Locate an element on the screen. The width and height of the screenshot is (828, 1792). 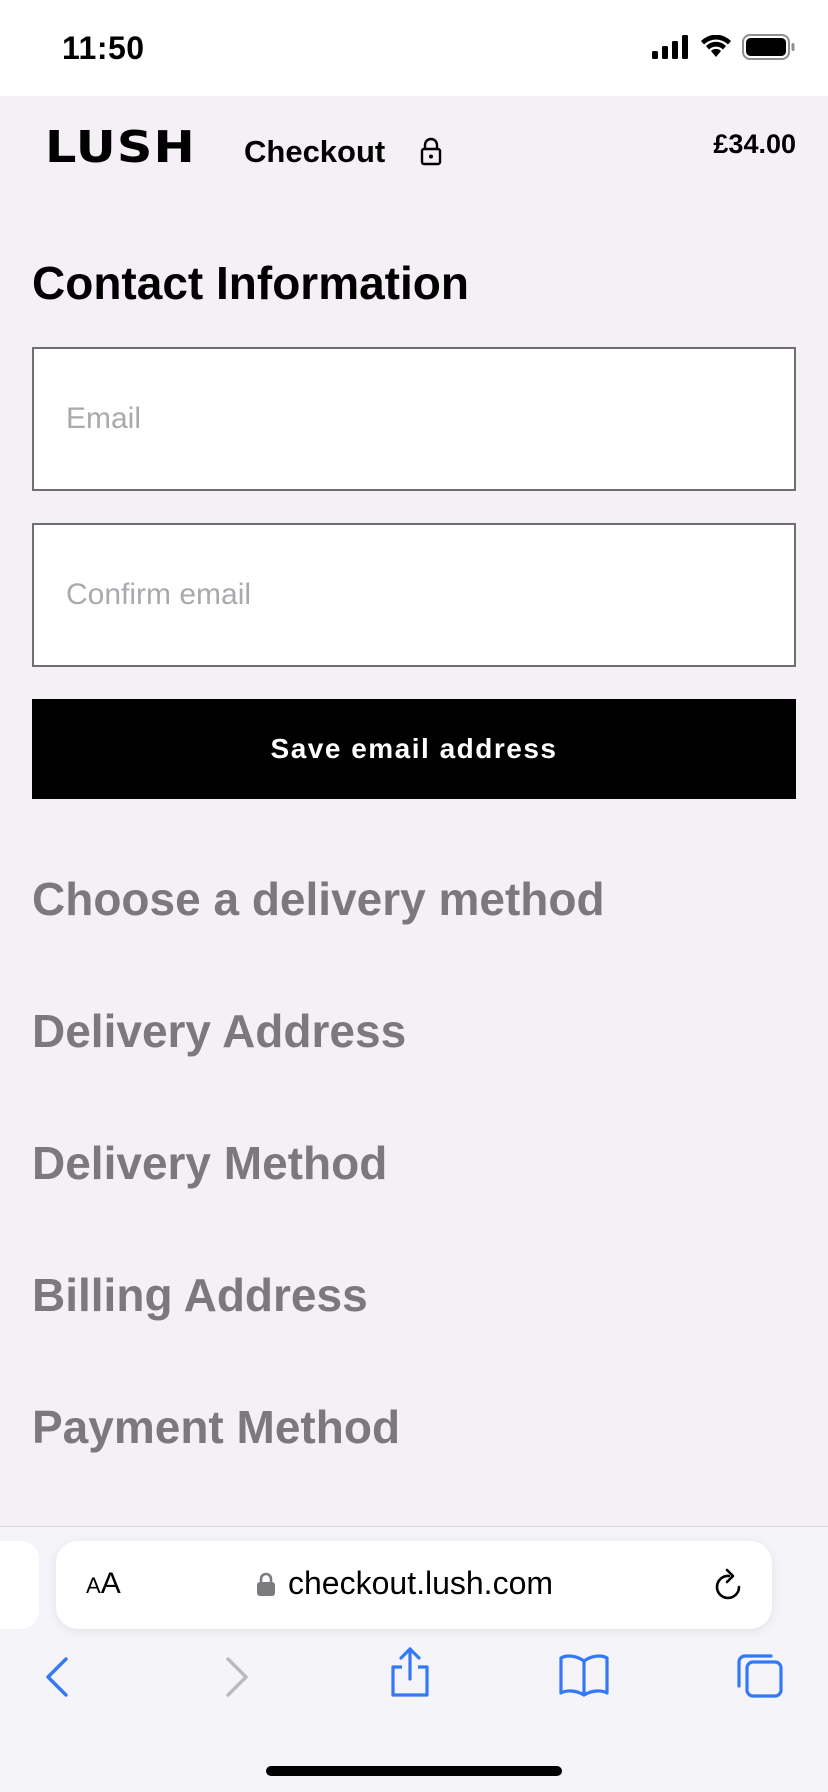
battery-icon is located at coordinates (769, 49).